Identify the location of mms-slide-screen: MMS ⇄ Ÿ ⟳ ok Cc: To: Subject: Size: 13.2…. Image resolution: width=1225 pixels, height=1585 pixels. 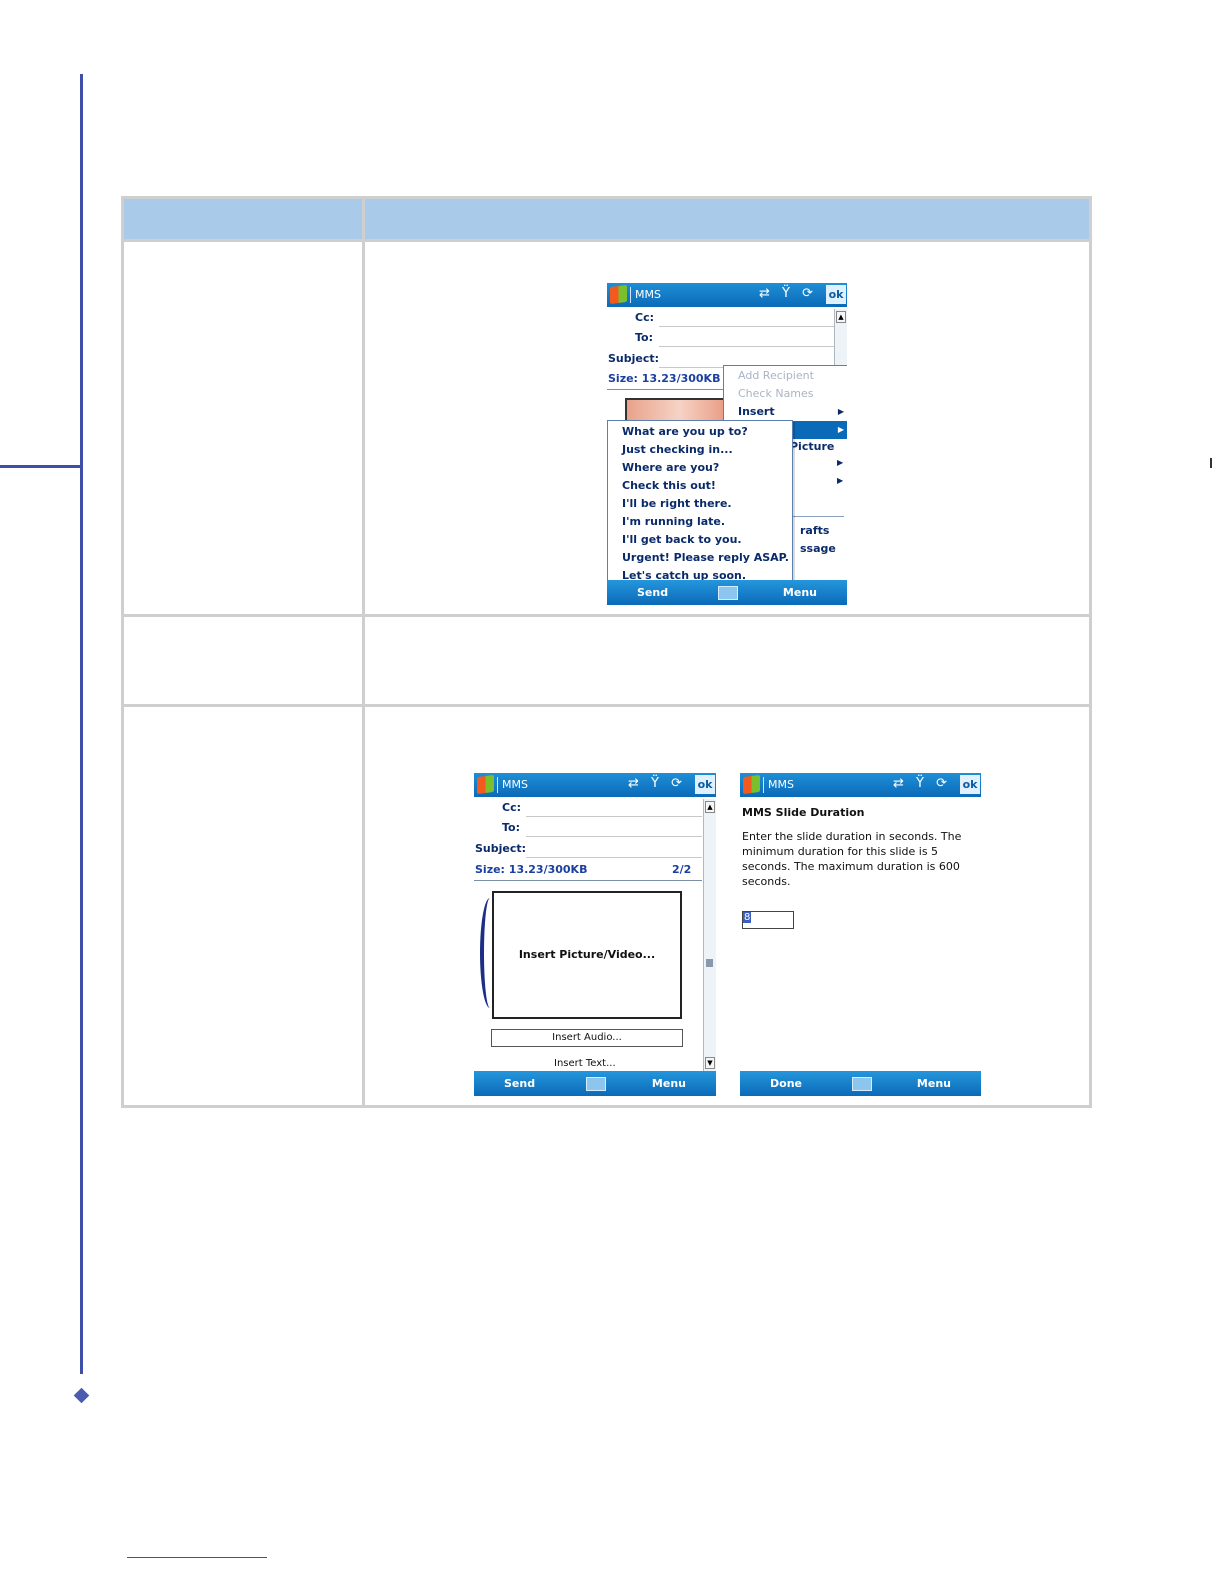
(595, 934).